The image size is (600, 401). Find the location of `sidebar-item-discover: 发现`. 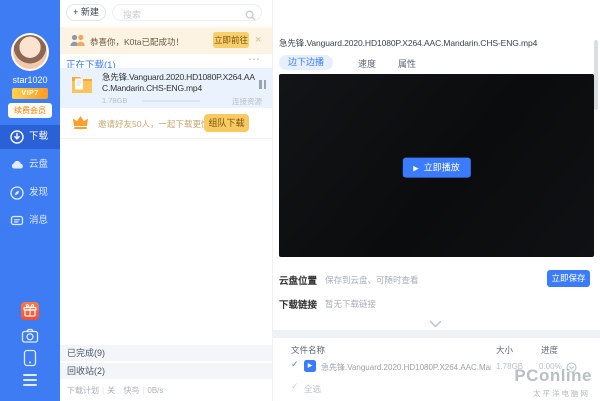

sidebar-item-discover: 发现 is located at coordinates (30, 193).